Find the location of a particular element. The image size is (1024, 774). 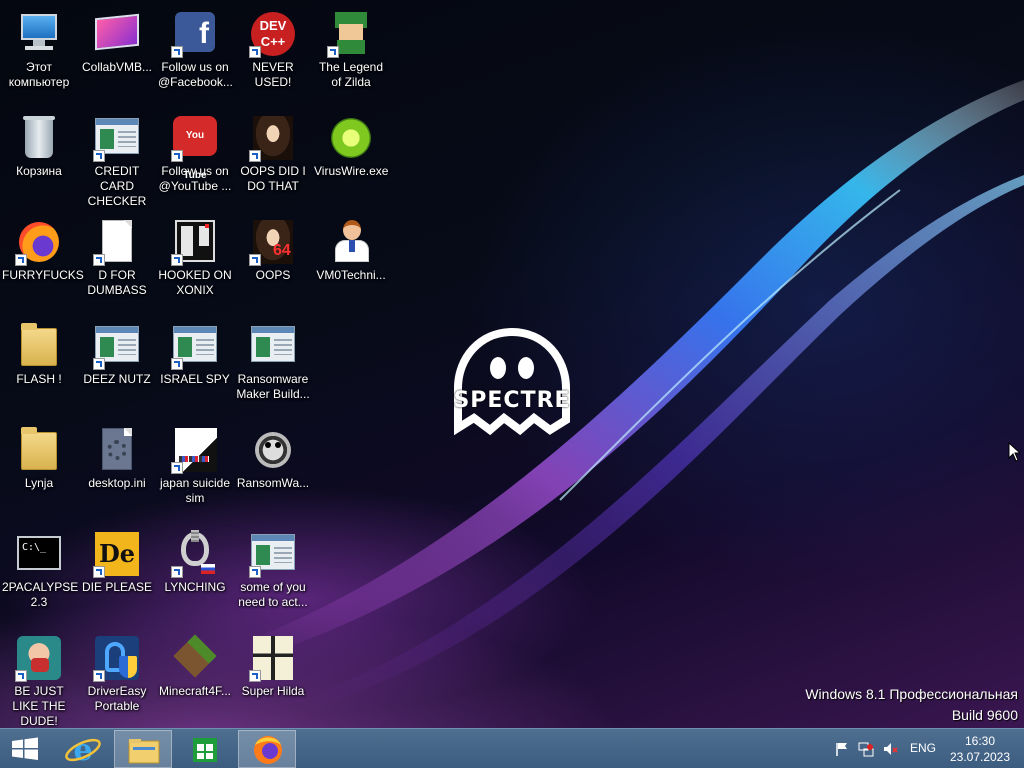

portrait-icon: 64 is located at coordinates (273, 242).